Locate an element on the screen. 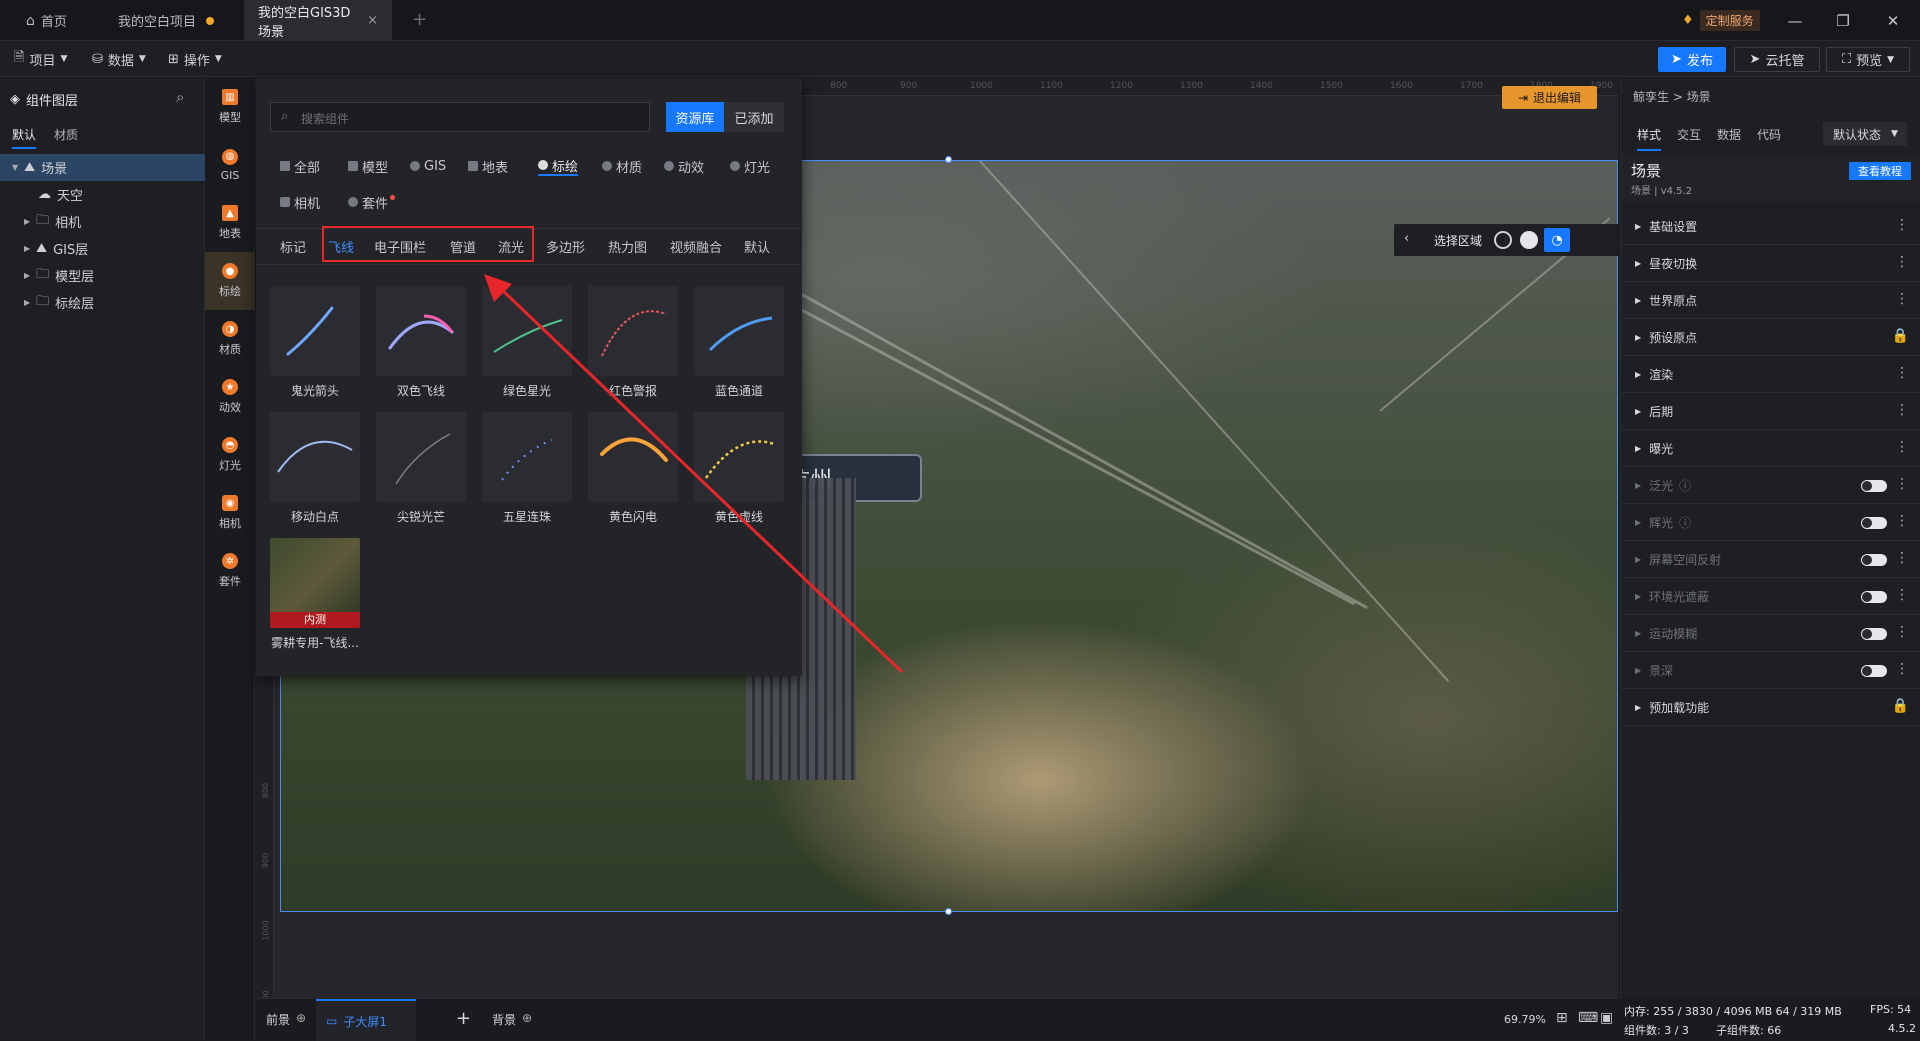 This screenshot has width=1920, height=1041. section-motion-blur: ▶ 运动模糊 ⋮ is located at coordinates (1770, 633).